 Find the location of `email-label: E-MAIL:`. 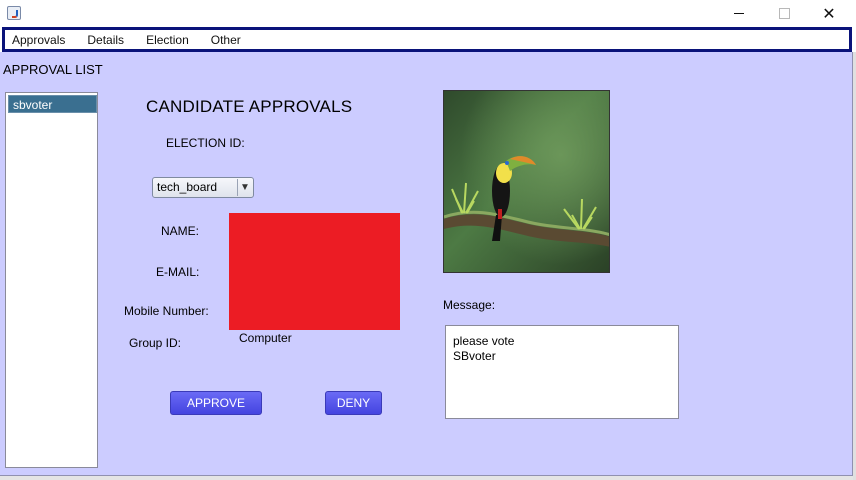

email-label: E-MAIL: is located at coordinates (178, 272).